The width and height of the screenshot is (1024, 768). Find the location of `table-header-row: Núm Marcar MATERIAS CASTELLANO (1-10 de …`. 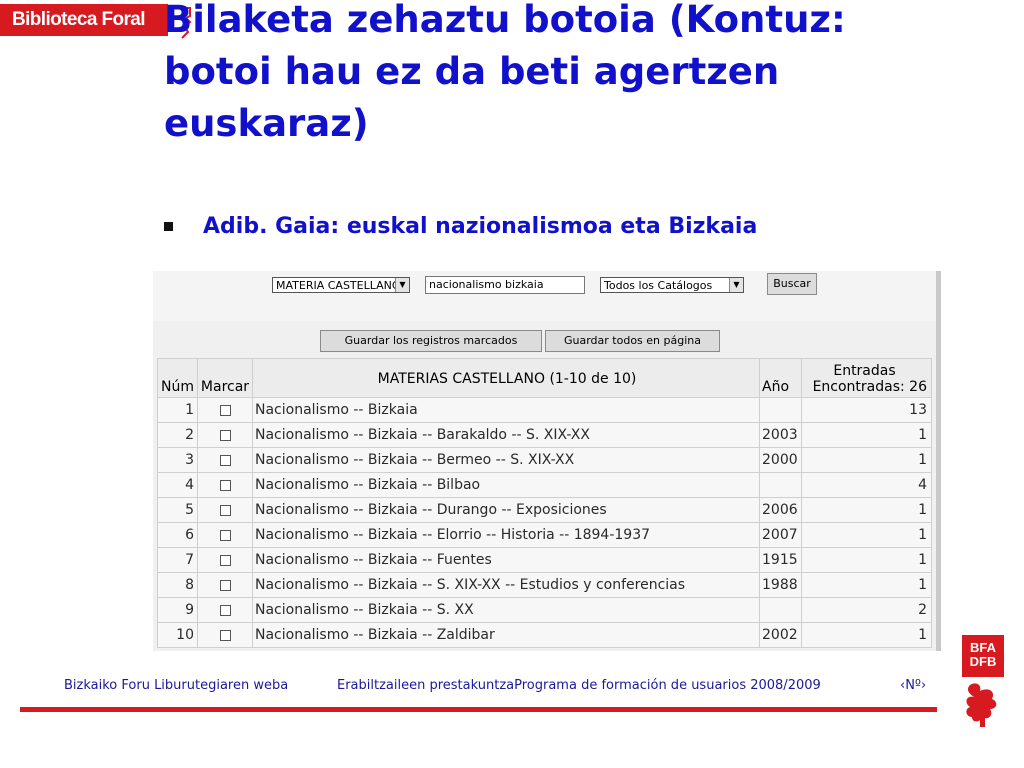

table-header-row: Núm Marcar MATERIAS CASTELLANO (1-10 de … is located at coordinates (544, 378).